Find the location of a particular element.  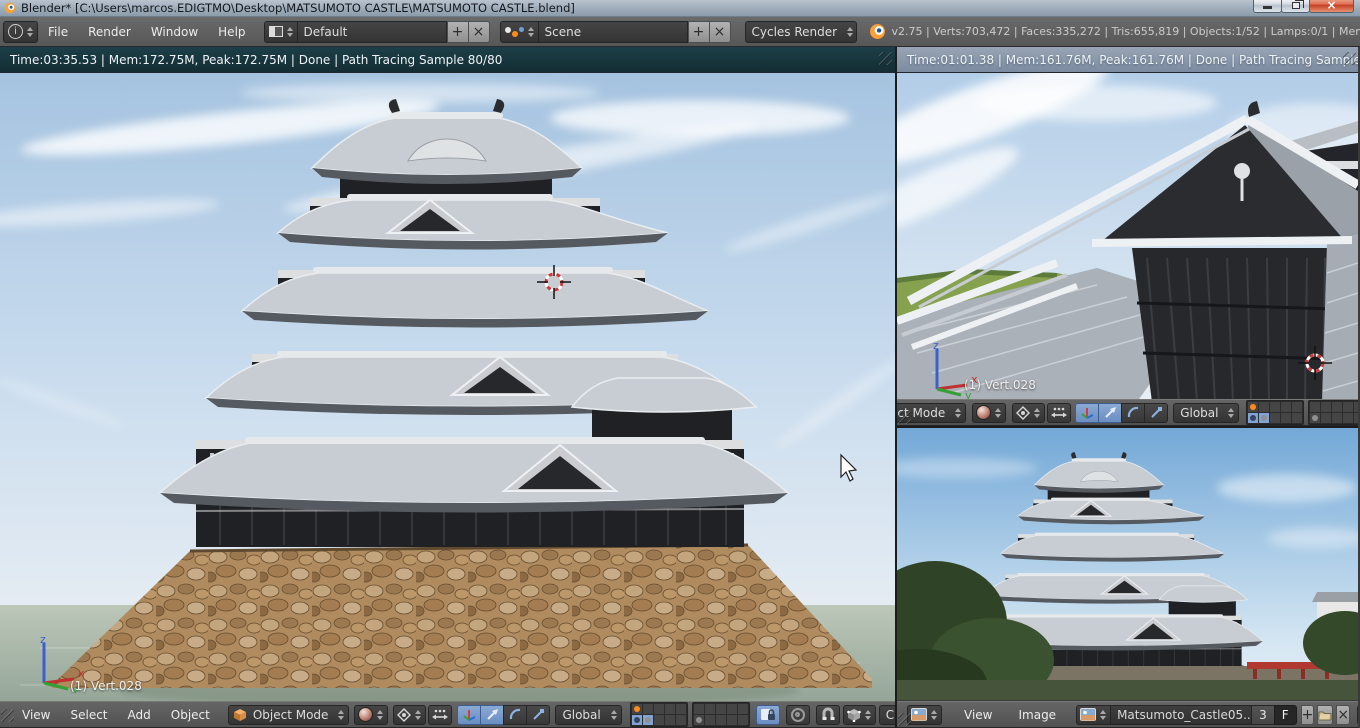

image-editor-header: View Image Matsumoto_Castle05... 3 F + × is located at coordinates (1127, 714).